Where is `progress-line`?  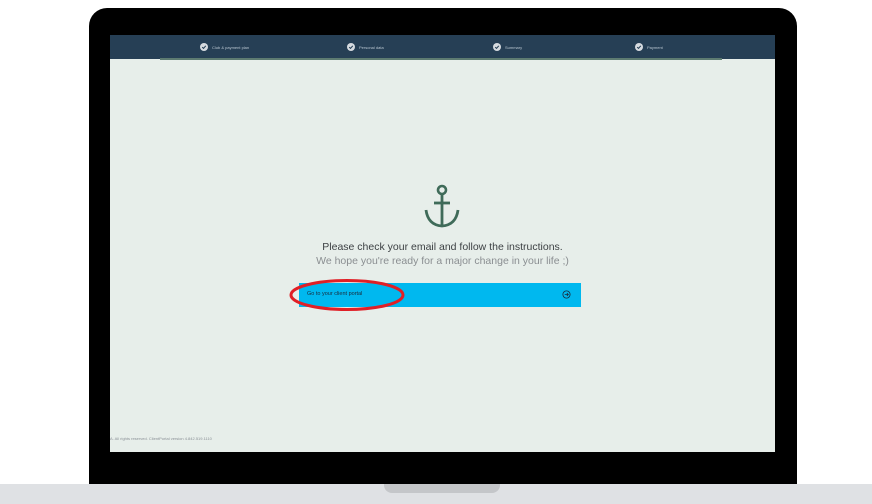
progress-line is located at coordinates (441, 59).